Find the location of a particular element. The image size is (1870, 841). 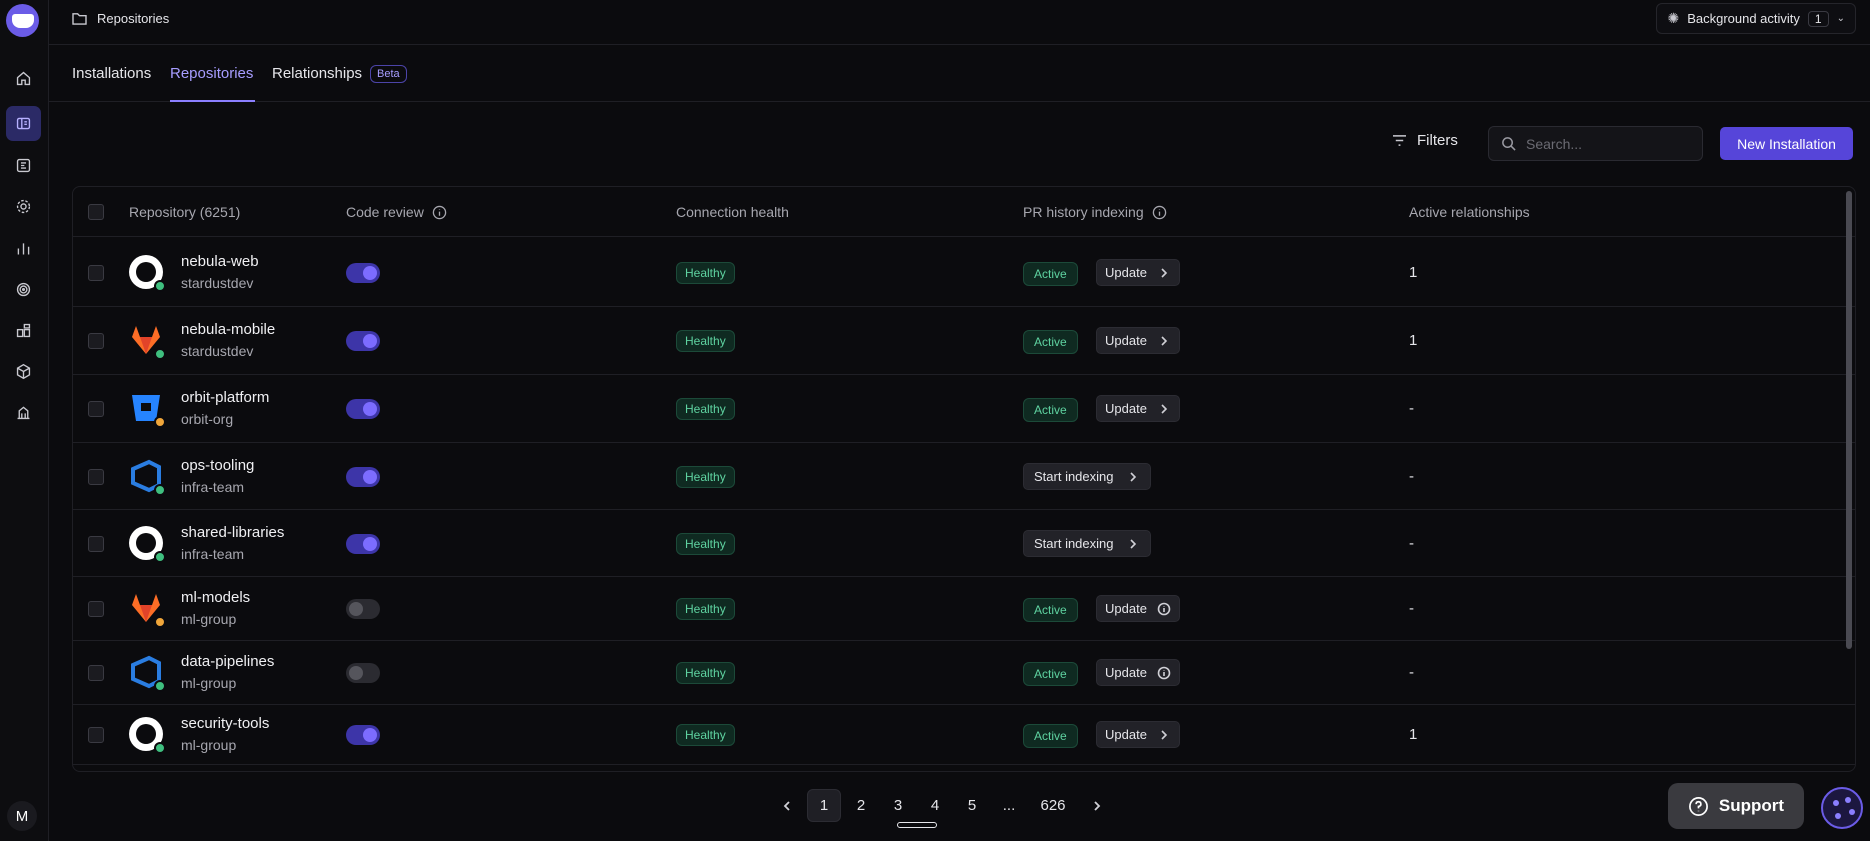

header-repository: Repository (6251) is located at coordinates (185, 212).